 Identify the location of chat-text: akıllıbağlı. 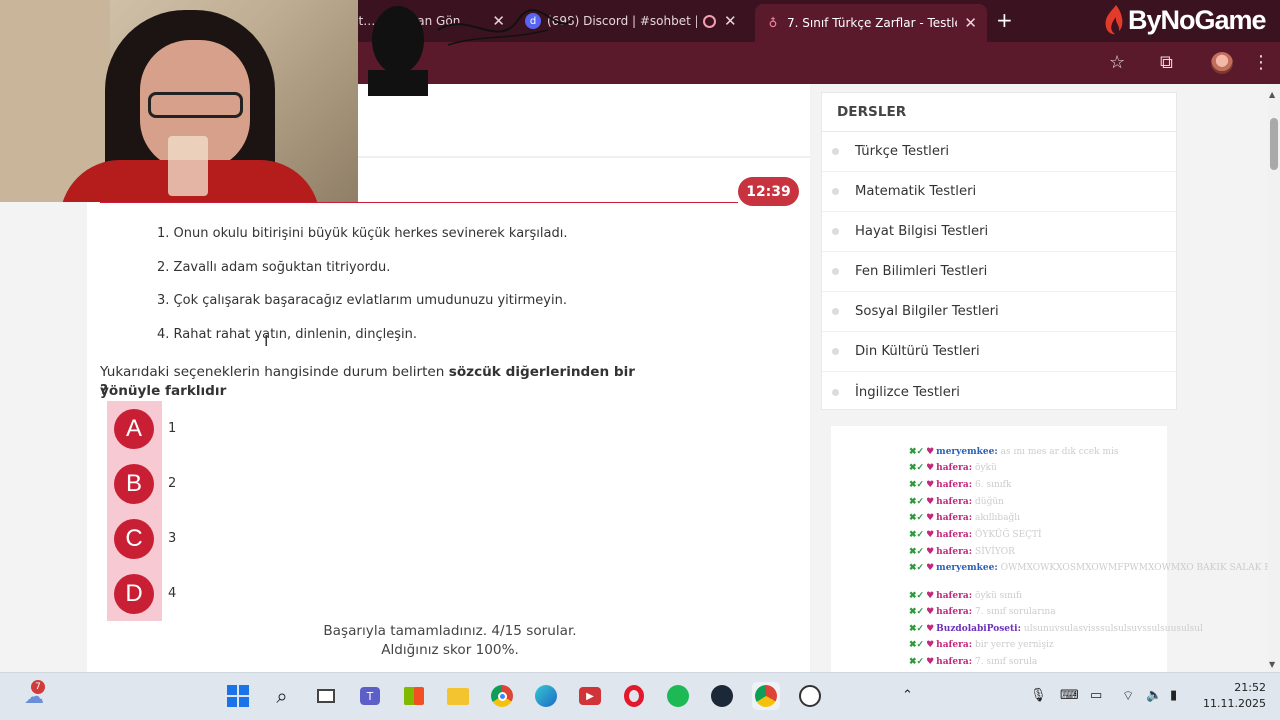
(998, 518).